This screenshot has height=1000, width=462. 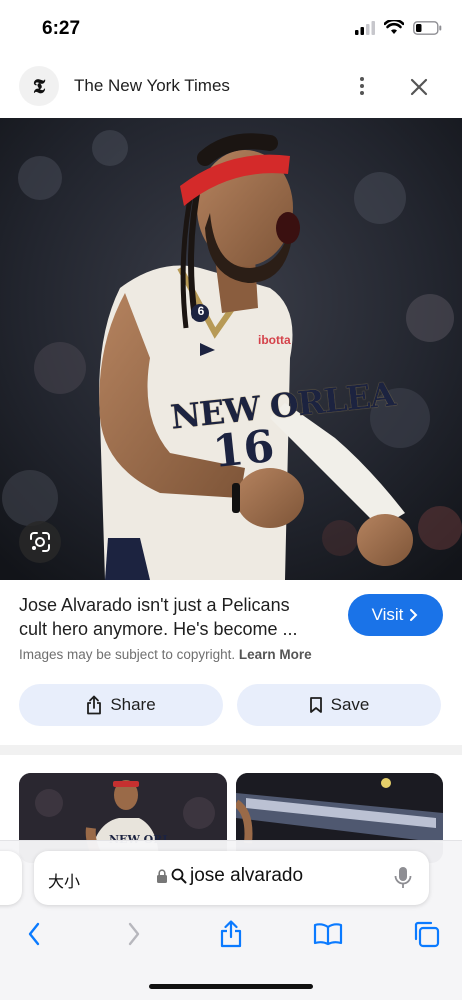 I want to click on previous-tab-stub, so click(x=11, y=878).